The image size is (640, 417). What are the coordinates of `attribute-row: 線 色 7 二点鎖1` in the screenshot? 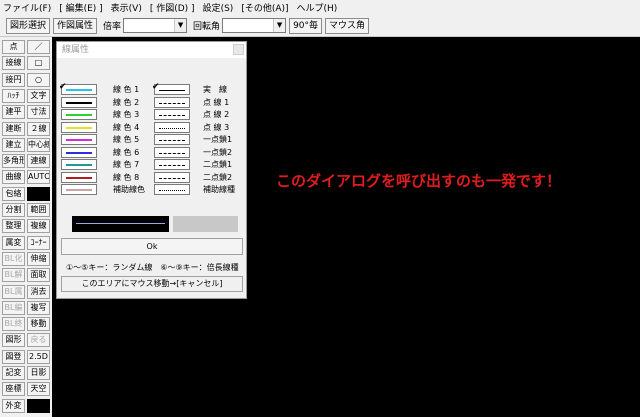 It's located at (152, 164).